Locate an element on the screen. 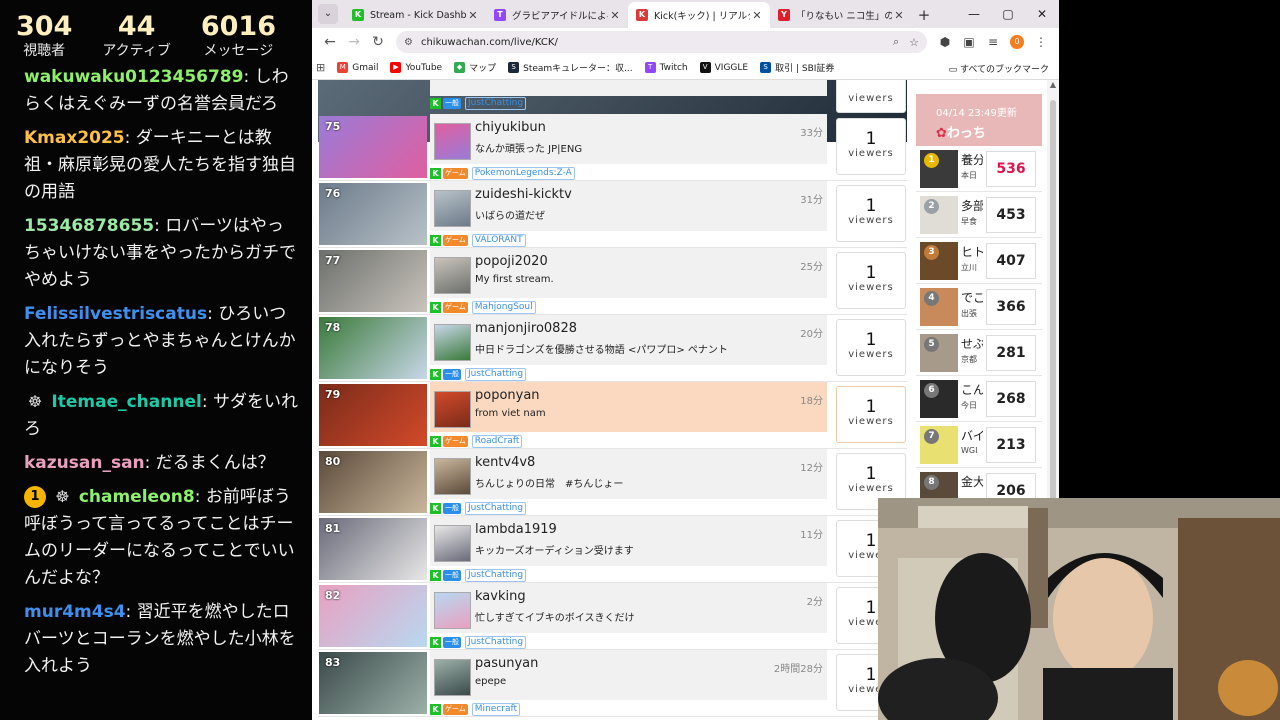 The width and height of the screenshot is (1280, 720). tab-search-button: ⌄ is located at coordinates (328, 14).